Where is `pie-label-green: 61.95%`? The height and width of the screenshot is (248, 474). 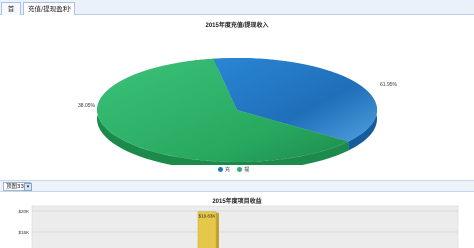
pie-label-green: 61.95% is located at coordinates (388, 85).